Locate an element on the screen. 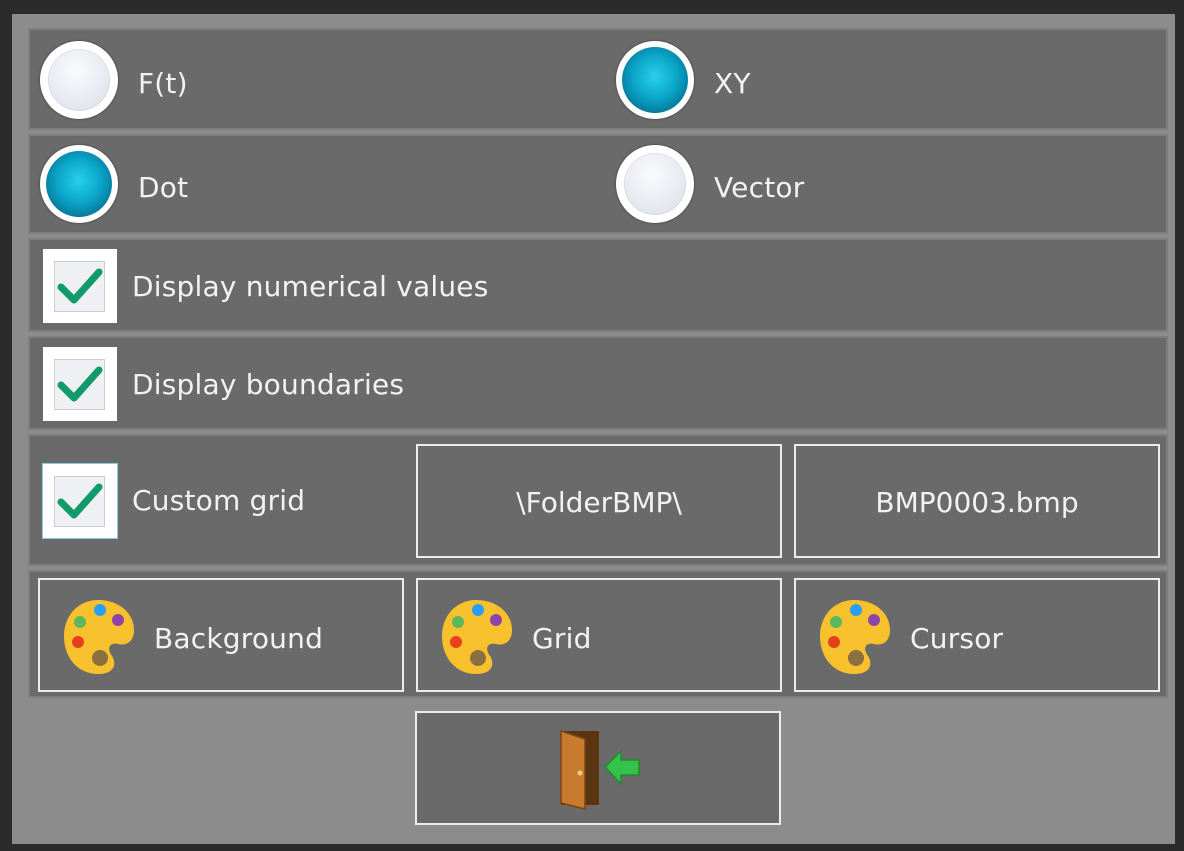  custom-grid-label: Custom grid is located at coordinates (219, 500).